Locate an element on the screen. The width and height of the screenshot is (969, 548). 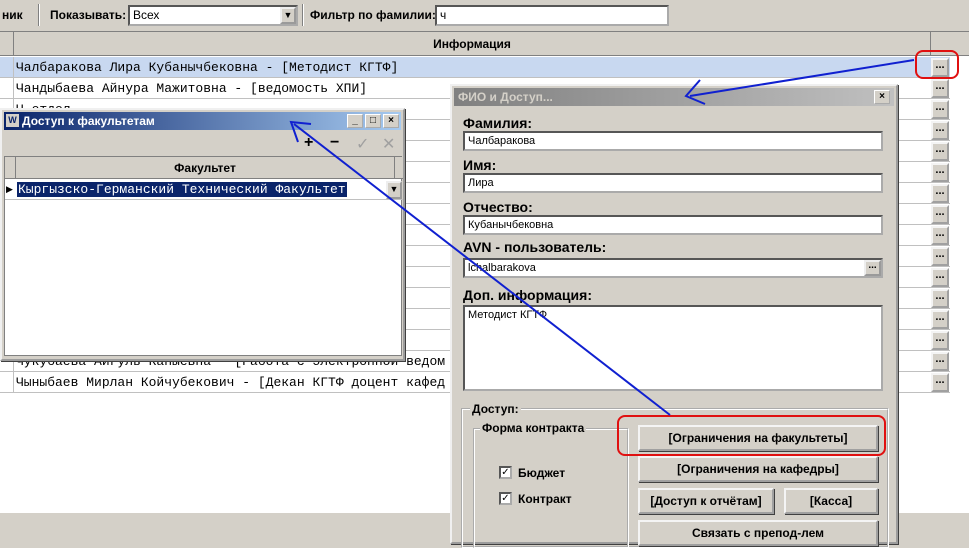
patronymic-field: Кубанычбековна is located at coordinates (673, 225).